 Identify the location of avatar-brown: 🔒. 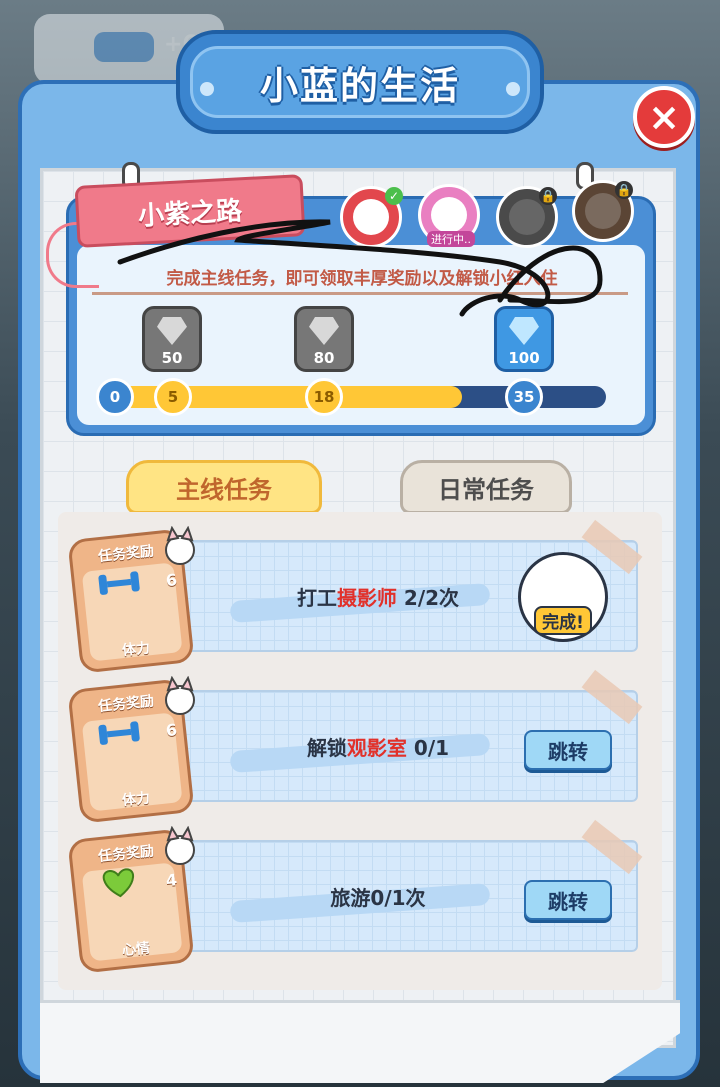
(603, 211).